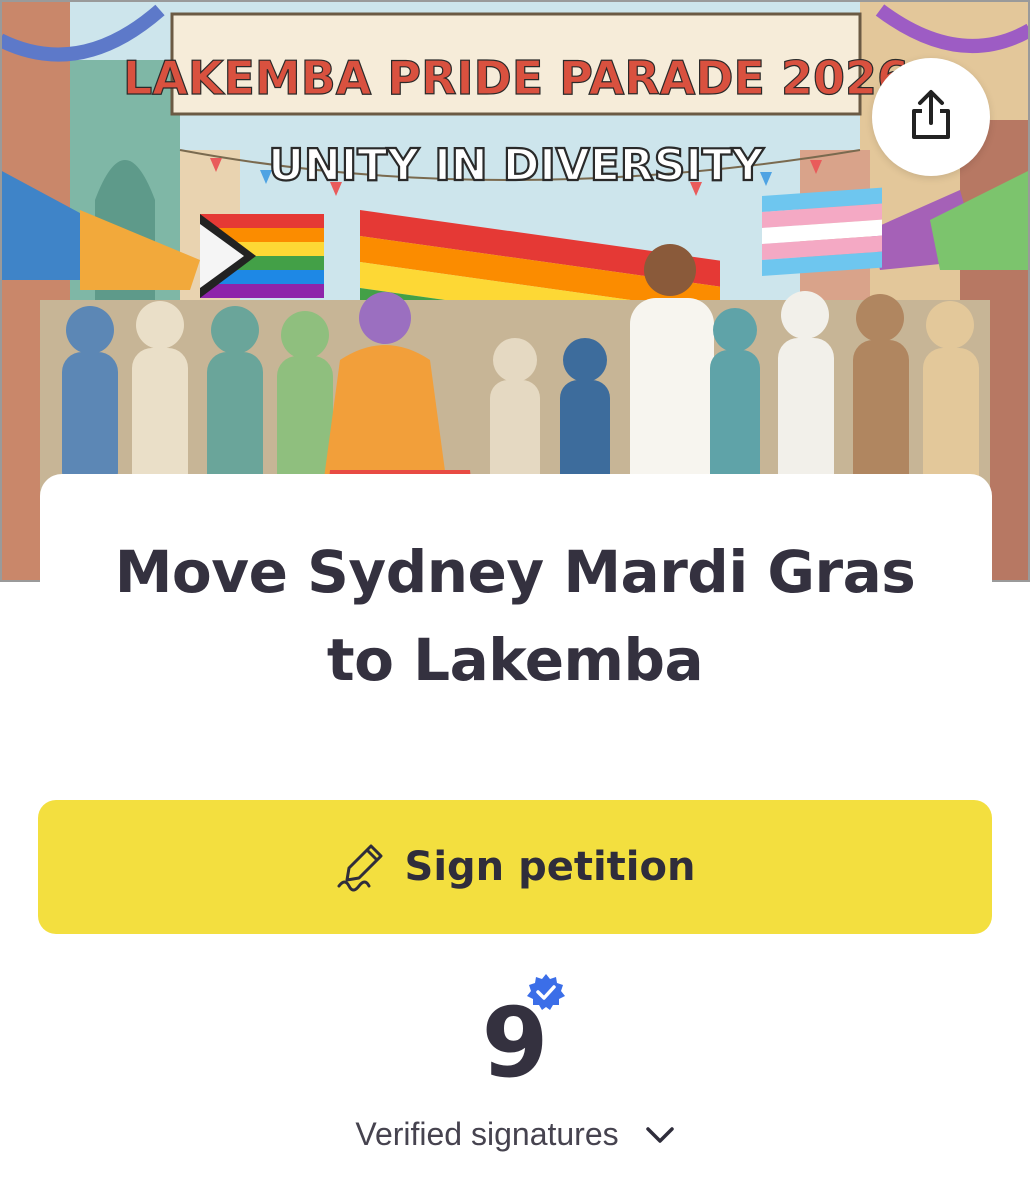 The image size is (1030, 1200). Describe the element at coordinates (363, 867) in the screenshot. I see `pen-signature-icon` at that location.